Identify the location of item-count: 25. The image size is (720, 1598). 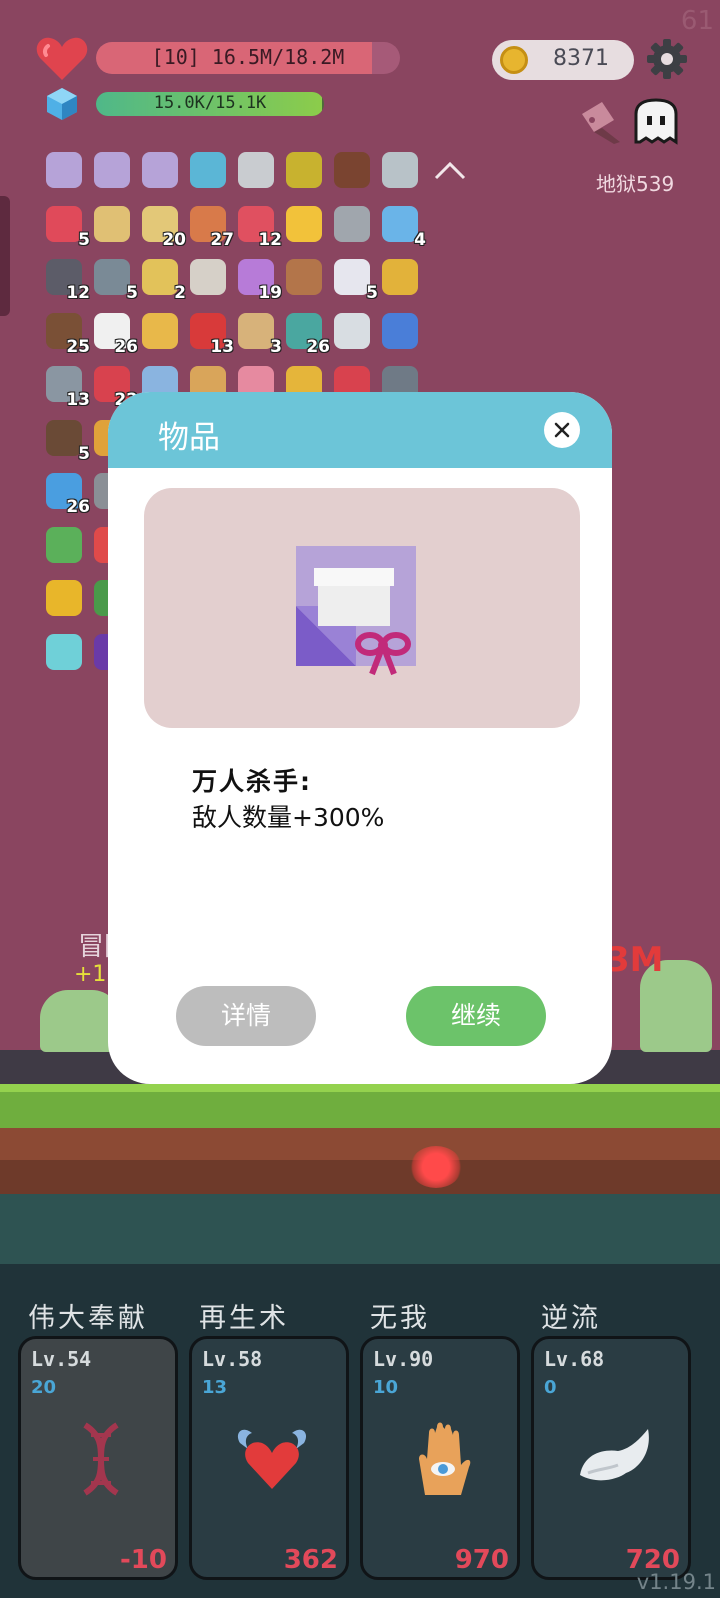
(78, 346).